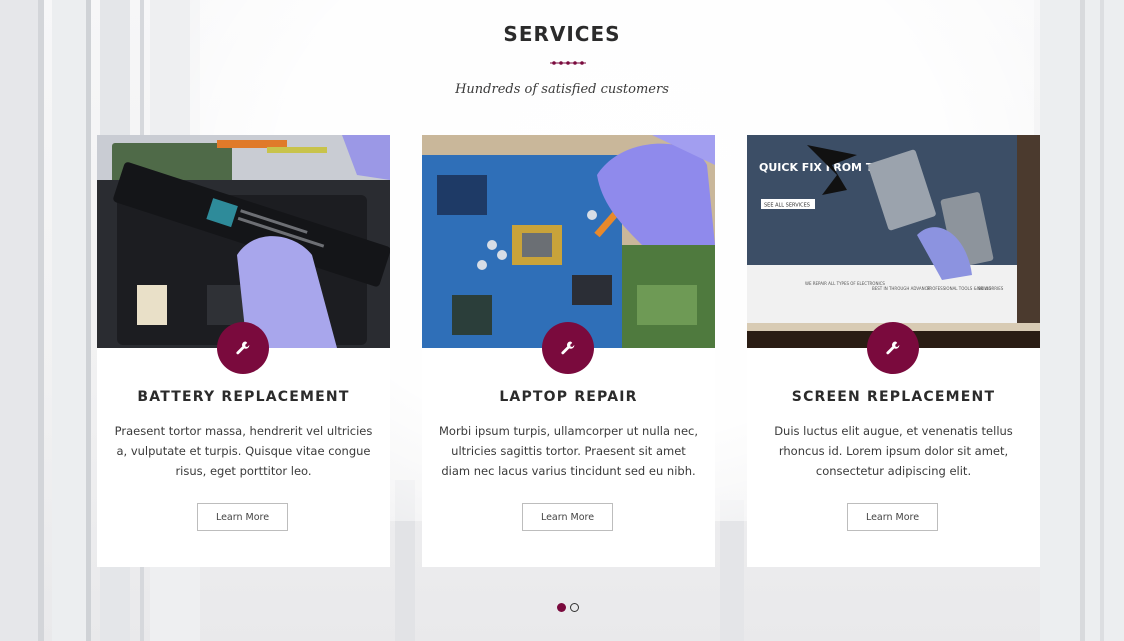  Describe the element at coordinates (568, 397) in the screenshot. I see `card-title: LAPTOP REPAIR` at that location.